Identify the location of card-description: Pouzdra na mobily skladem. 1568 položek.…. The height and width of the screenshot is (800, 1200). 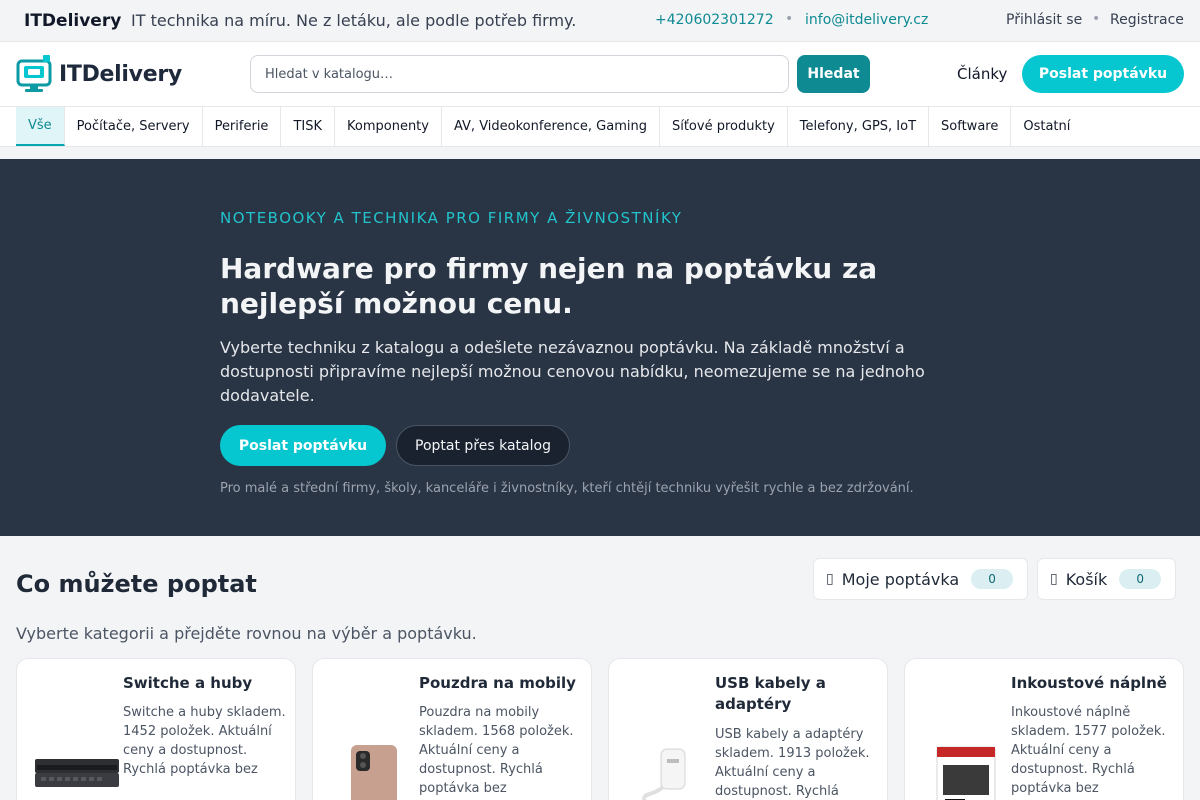
(496, 750).